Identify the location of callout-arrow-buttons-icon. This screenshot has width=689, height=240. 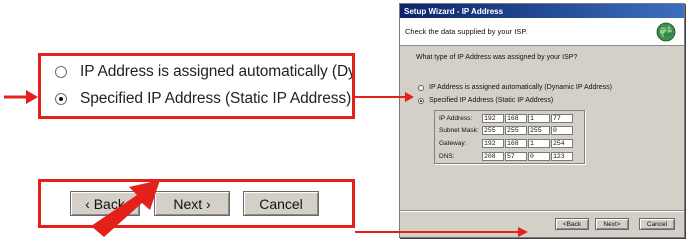
(523, 232).